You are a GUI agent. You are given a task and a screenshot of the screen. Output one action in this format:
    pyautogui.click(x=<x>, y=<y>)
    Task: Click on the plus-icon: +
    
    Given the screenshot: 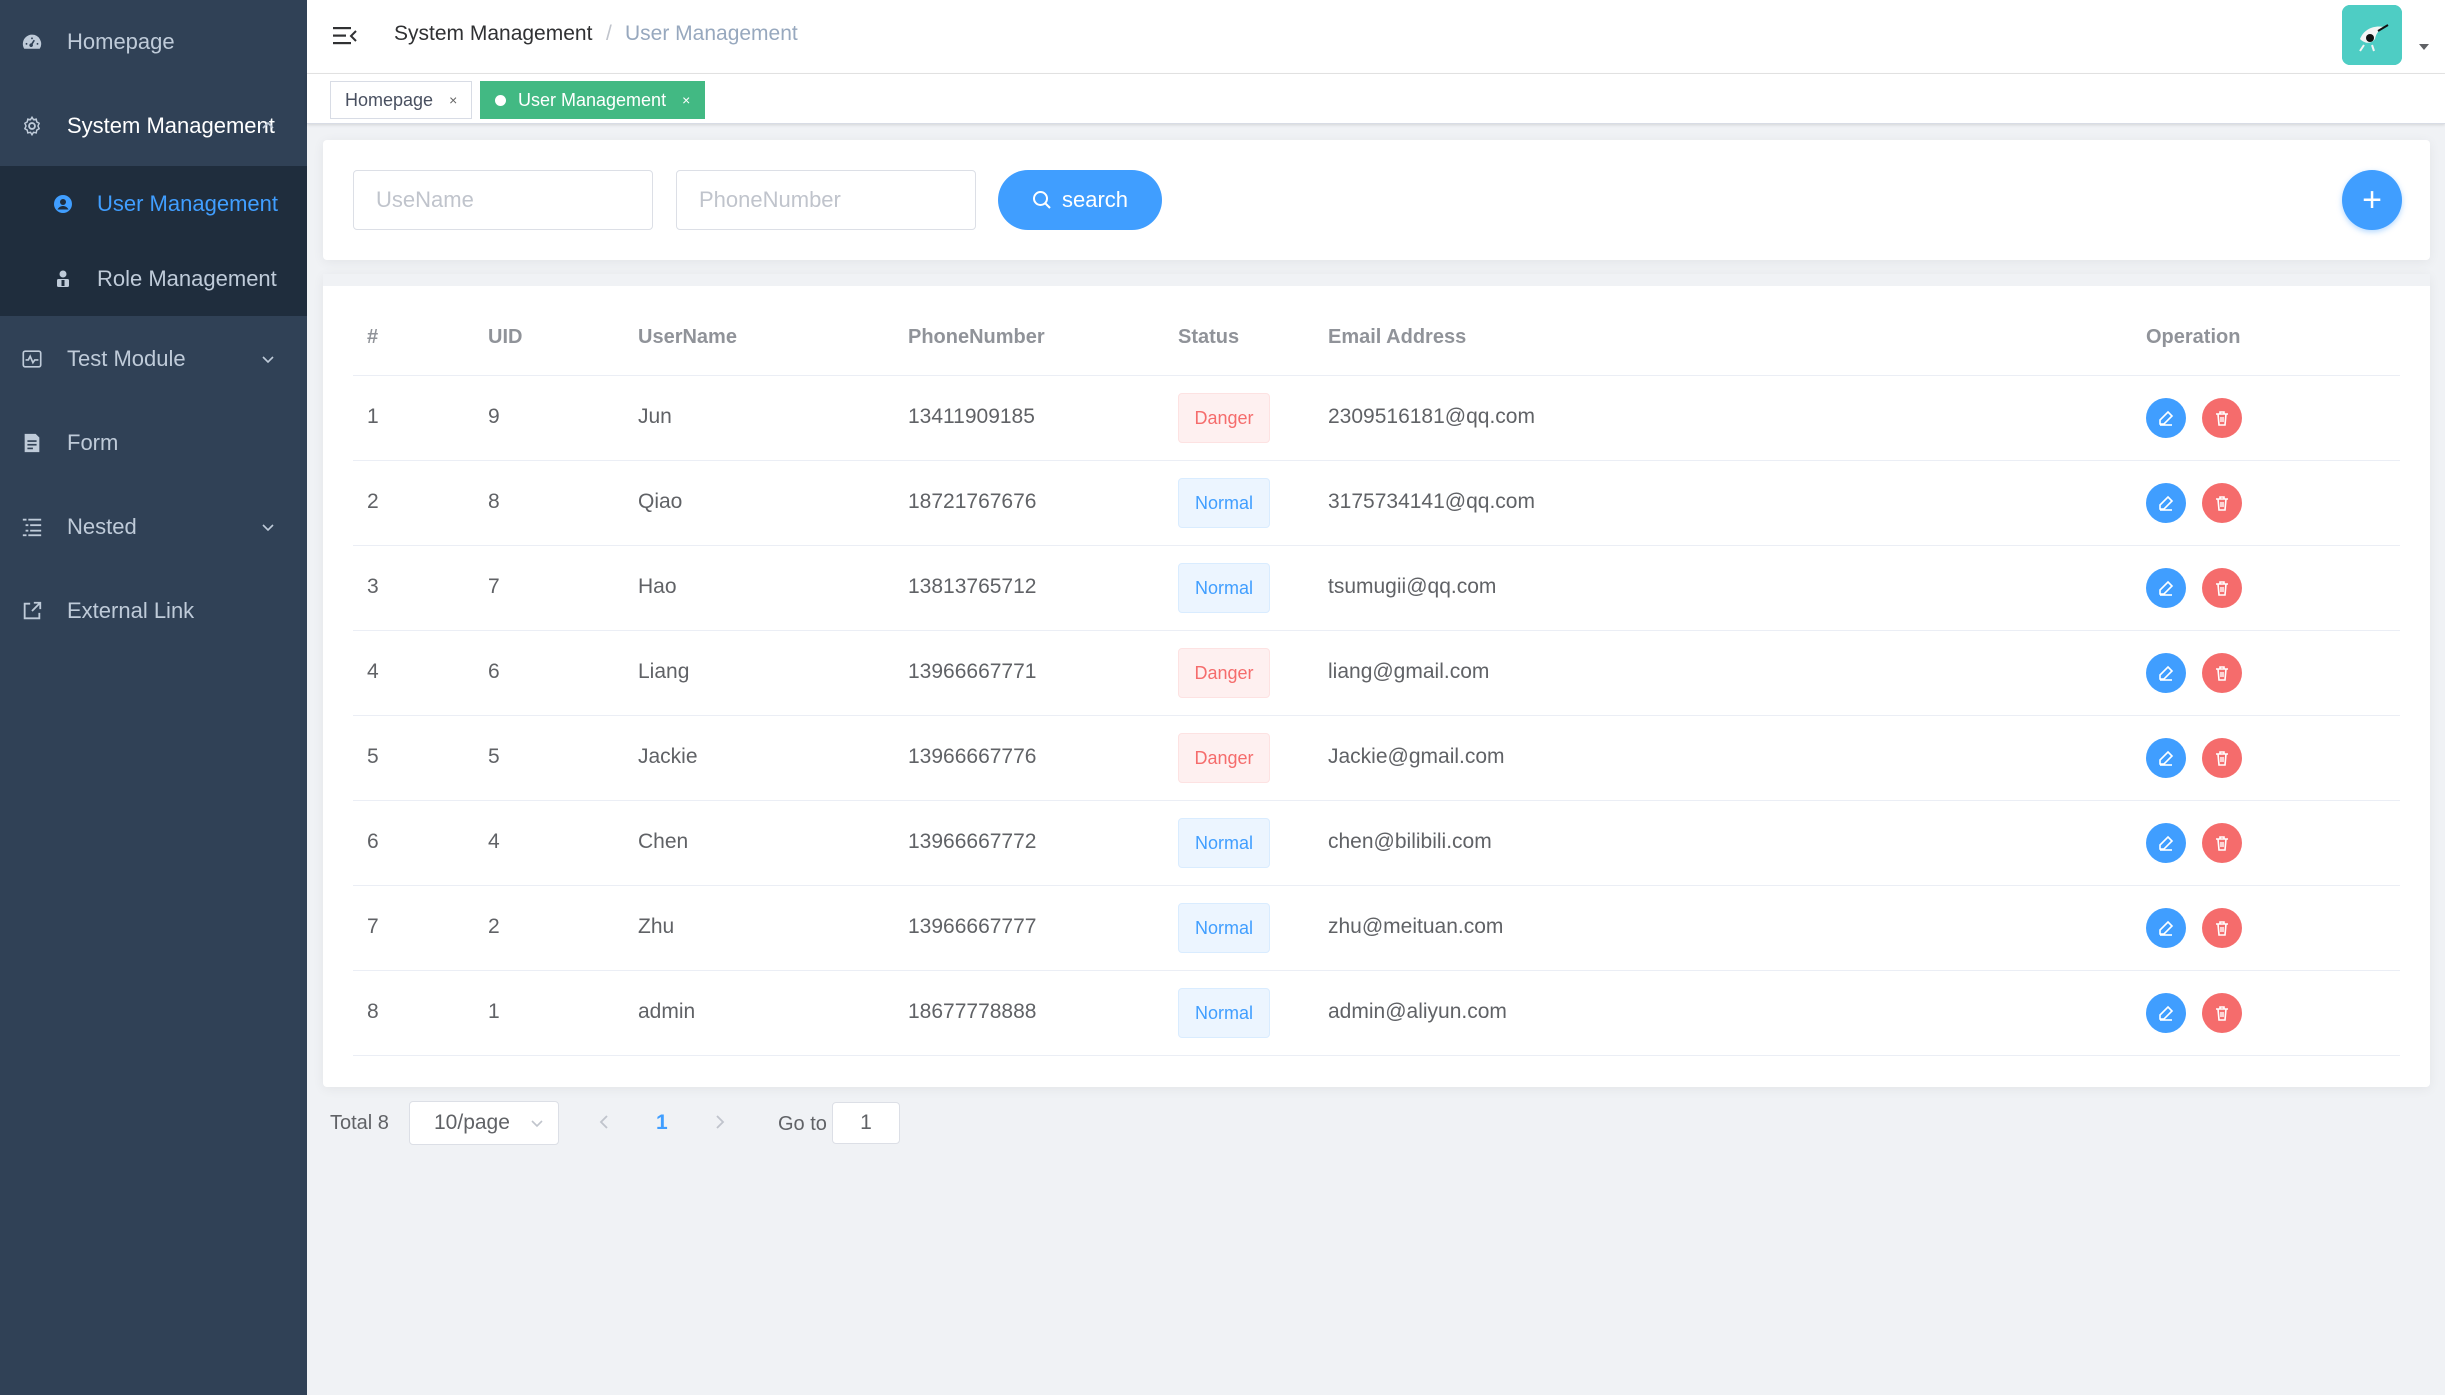 What is the action you would take?
    pyautogui.click(x=2372, y=199)
    